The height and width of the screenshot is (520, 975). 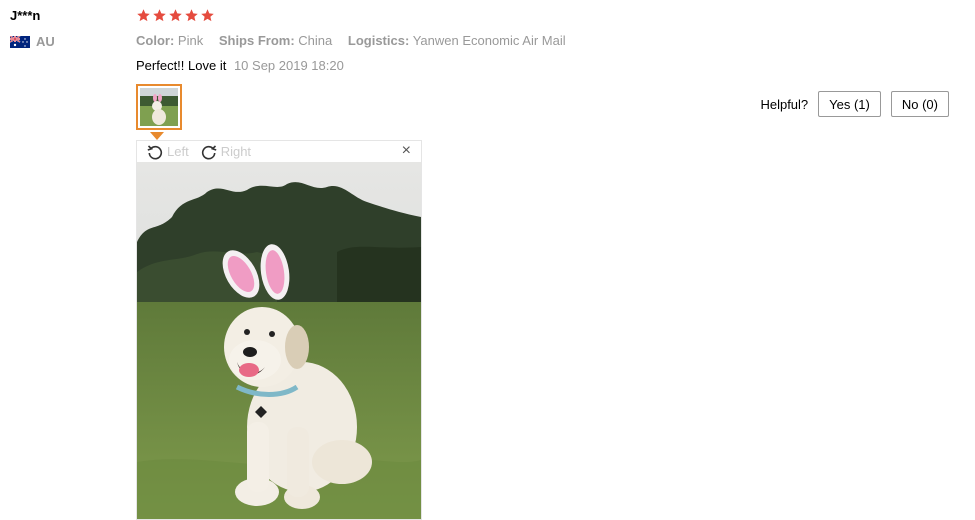 I want to click on ships-from-key: Ships From:, so click(x=256, y=40).